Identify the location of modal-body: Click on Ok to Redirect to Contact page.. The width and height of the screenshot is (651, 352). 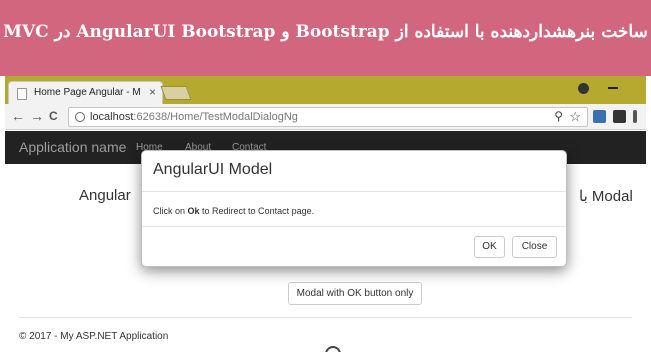
(233, 211).